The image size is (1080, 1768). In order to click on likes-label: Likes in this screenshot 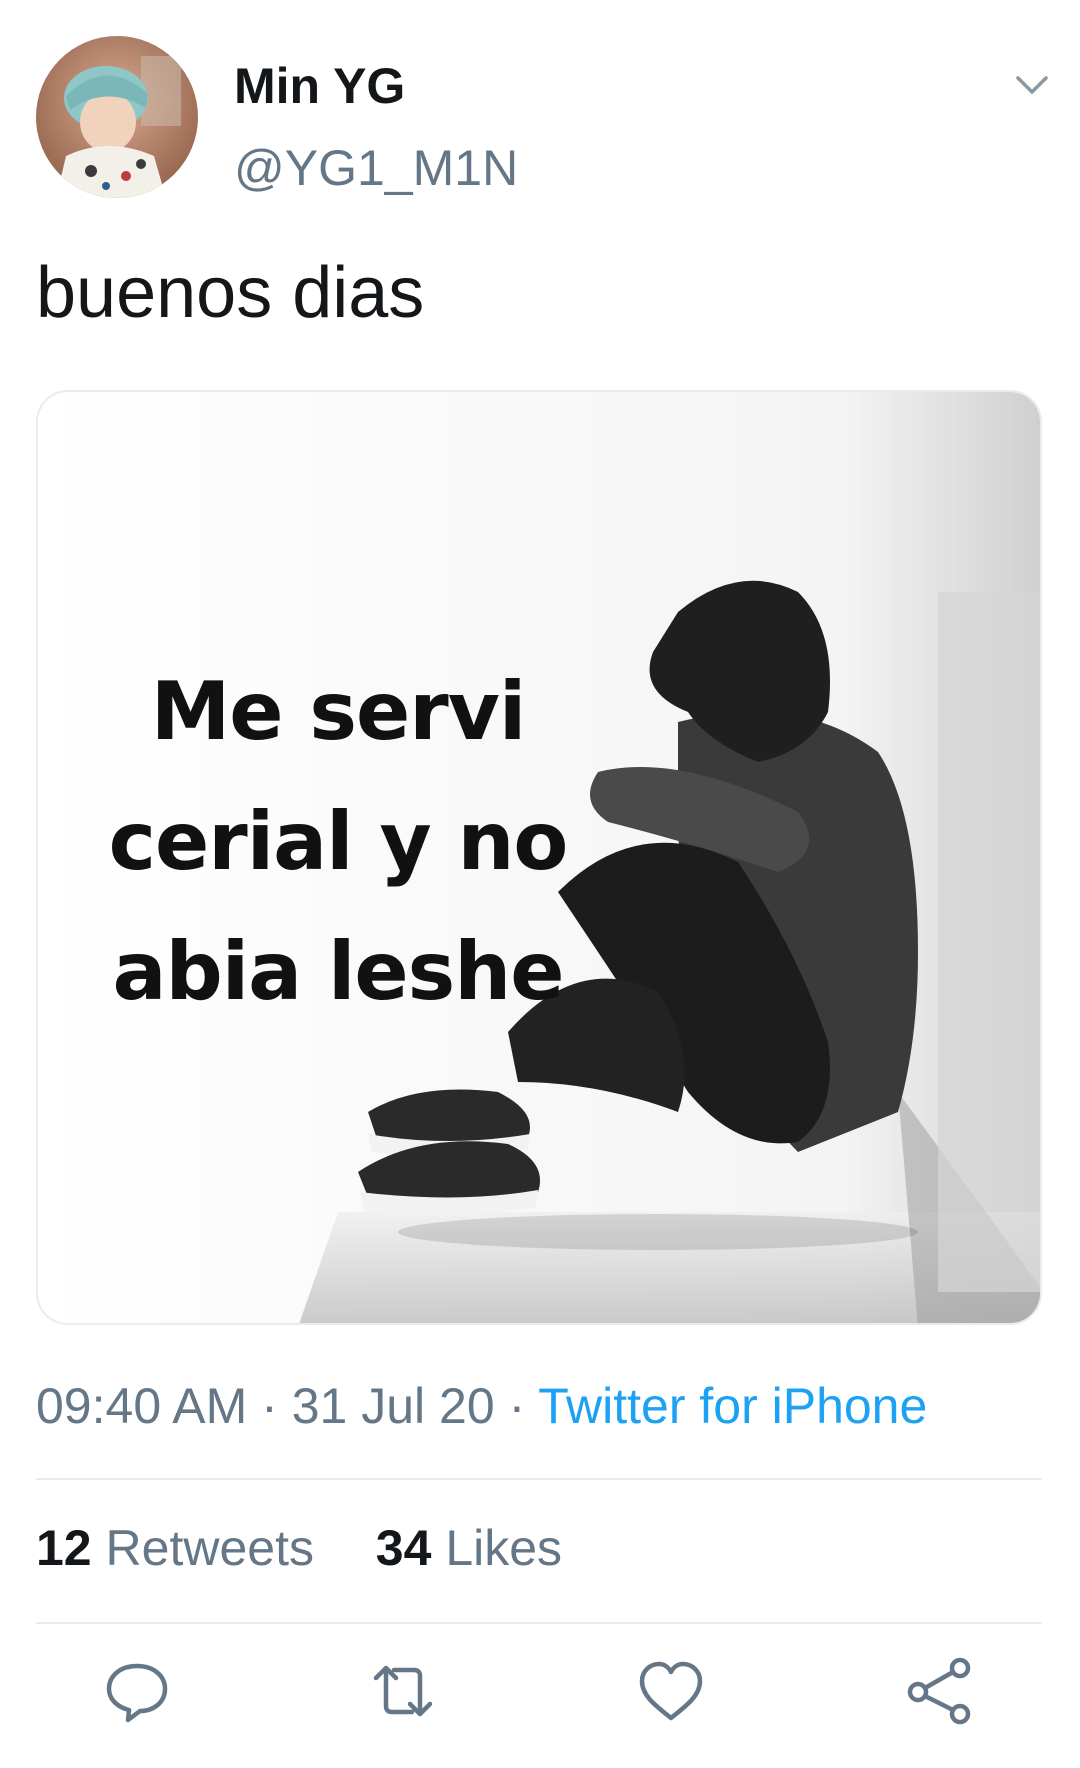, I will do `click(504, 1548)`.